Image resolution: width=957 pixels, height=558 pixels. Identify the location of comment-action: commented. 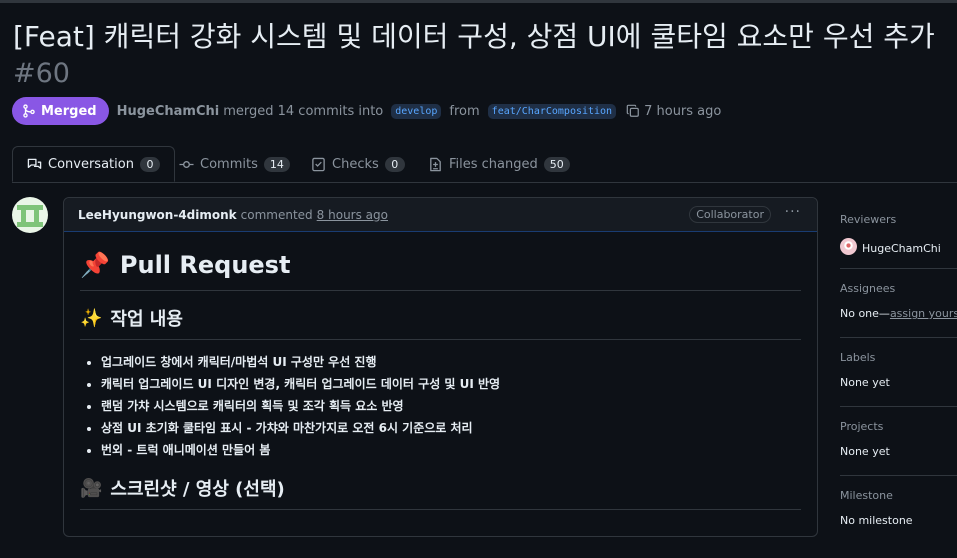
(276, 214).